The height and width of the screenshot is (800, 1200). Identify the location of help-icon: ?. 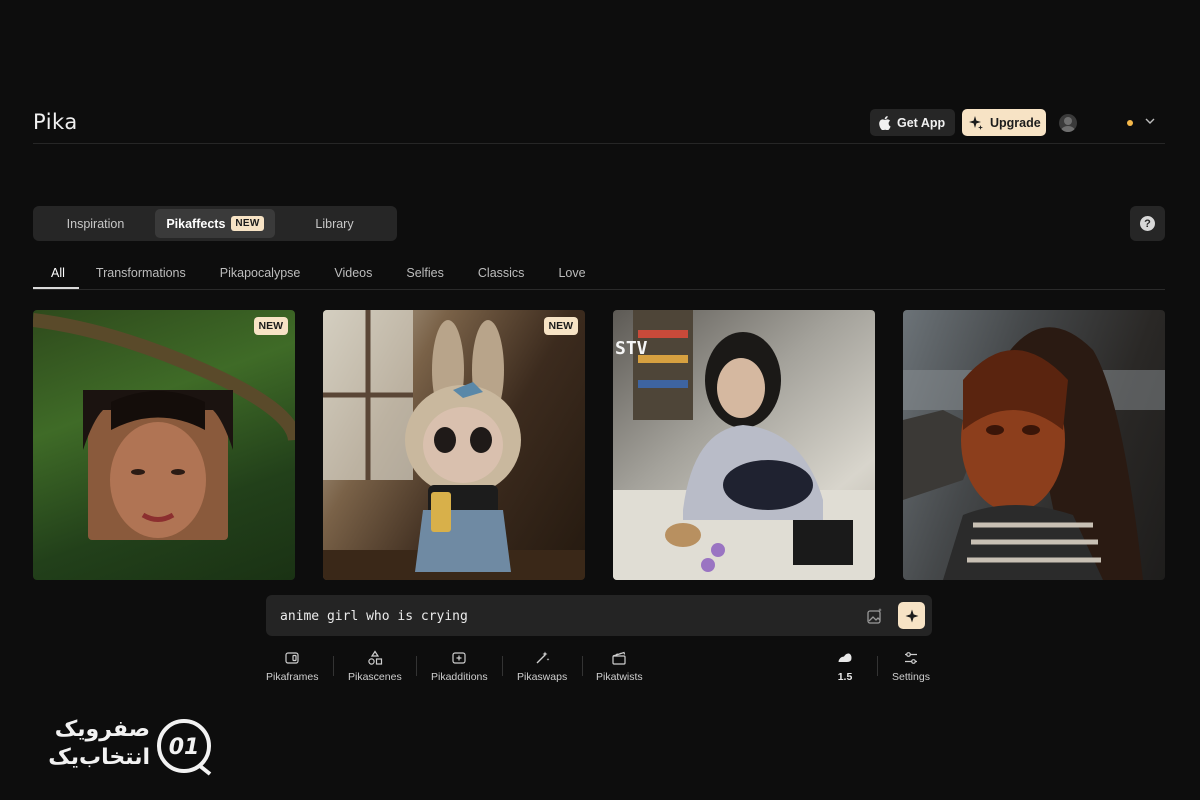
(1147, 223).